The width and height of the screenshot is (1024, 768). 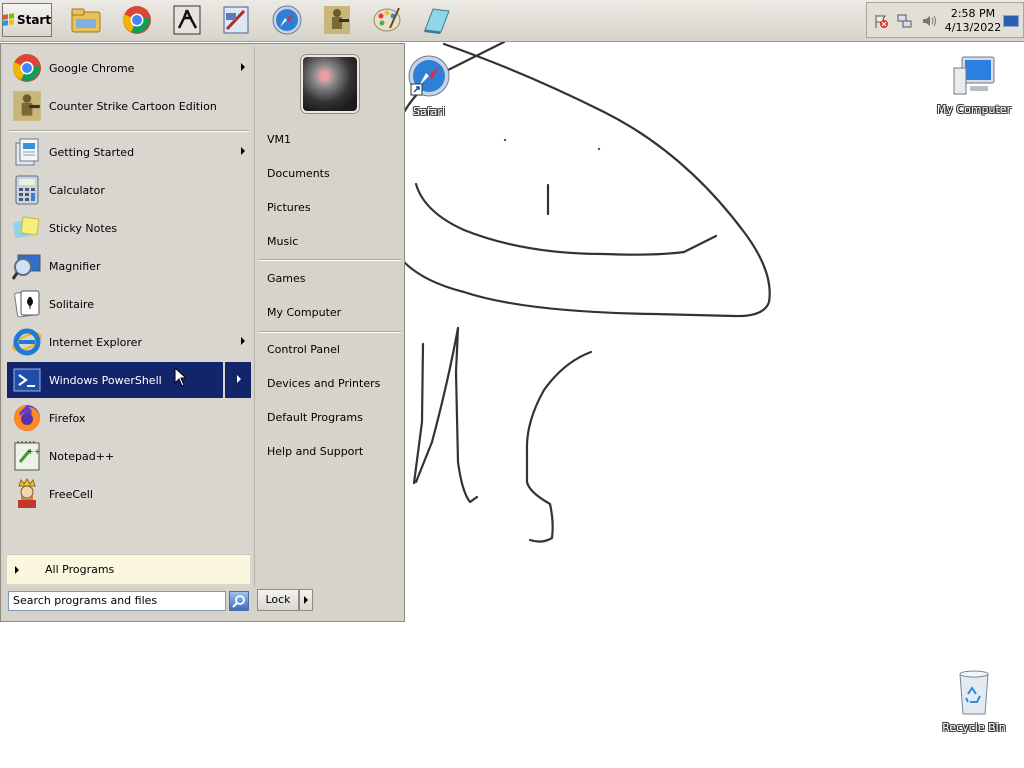 What do you see at coordinates (512, 21) in the screenshot?
I see `taskbar: Start 2:58 PM 4/13/2022` at bounding box center [512, 21].